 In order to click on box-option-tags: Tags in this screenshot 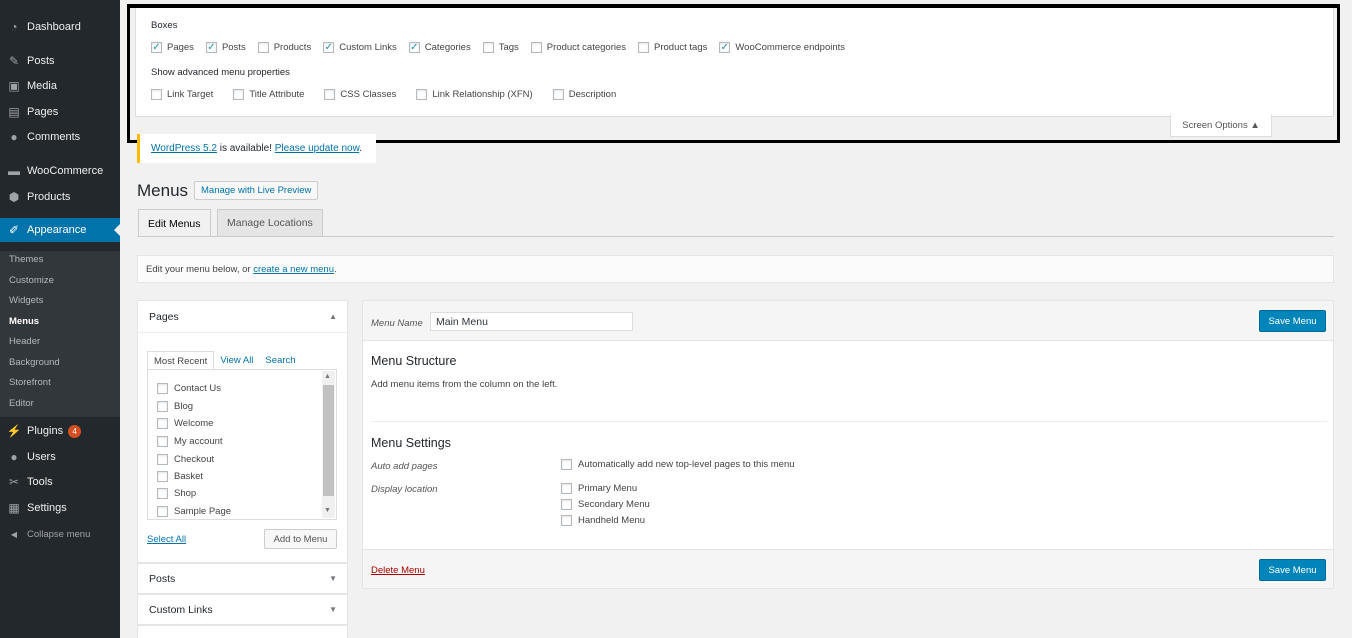, I will do `click(500, 47)`.